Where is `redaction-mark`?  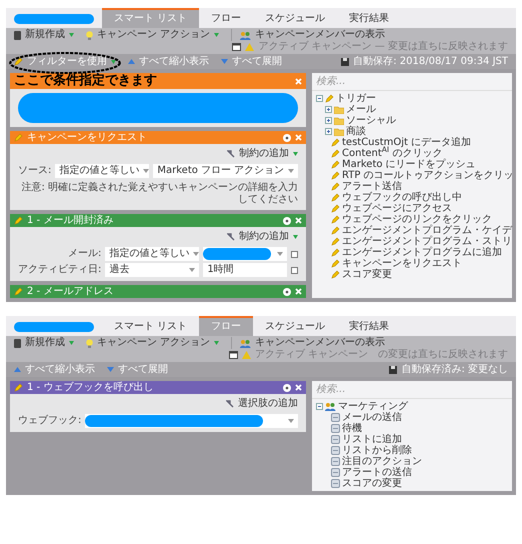
redaction-mark is located at coordinates (237, 254).